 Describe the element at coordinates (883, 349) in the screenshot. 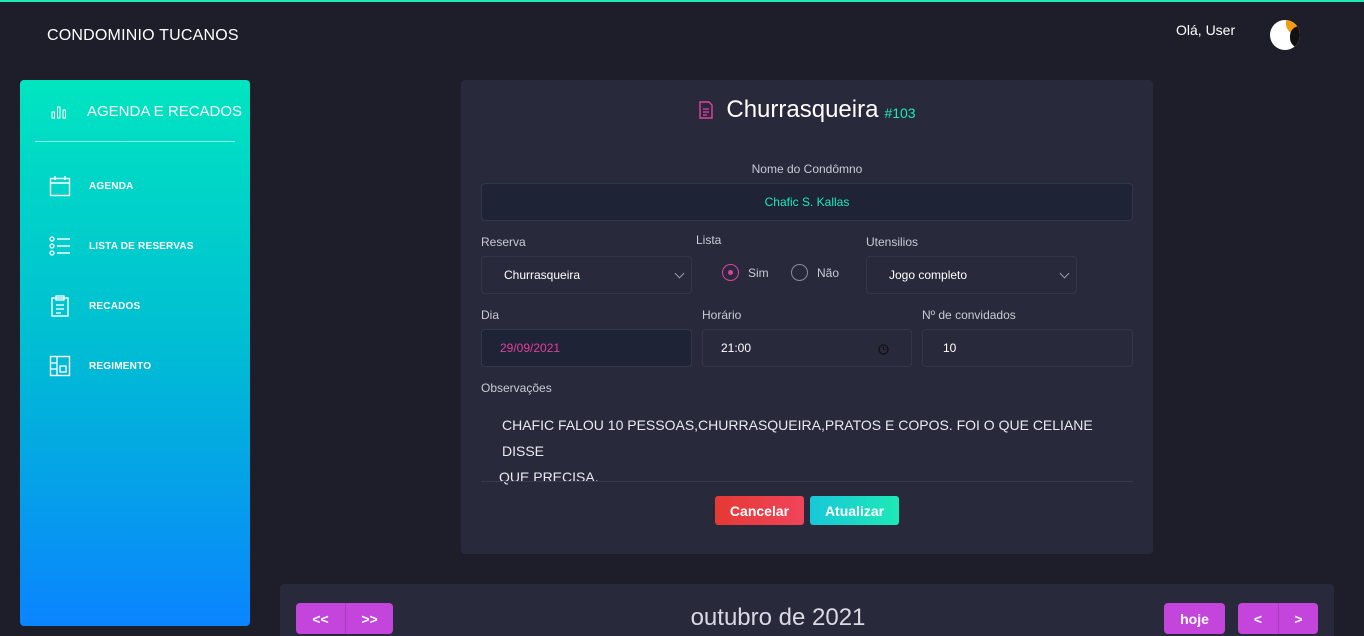

I see `clock-icon` at that location.